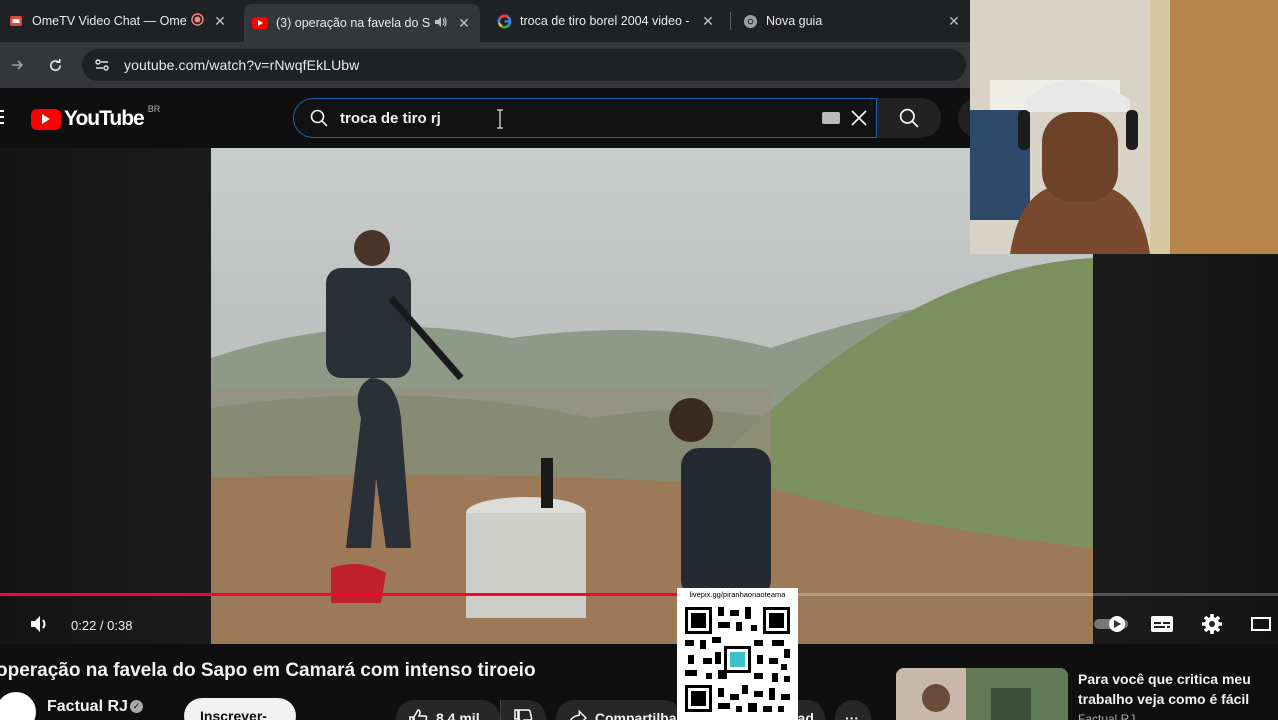  What do you see at coordinates (737, 594) in the screenshot?
I see `qr-caption: livepix.gg/piranhaonaoteama` at bounding box center [737, 594].